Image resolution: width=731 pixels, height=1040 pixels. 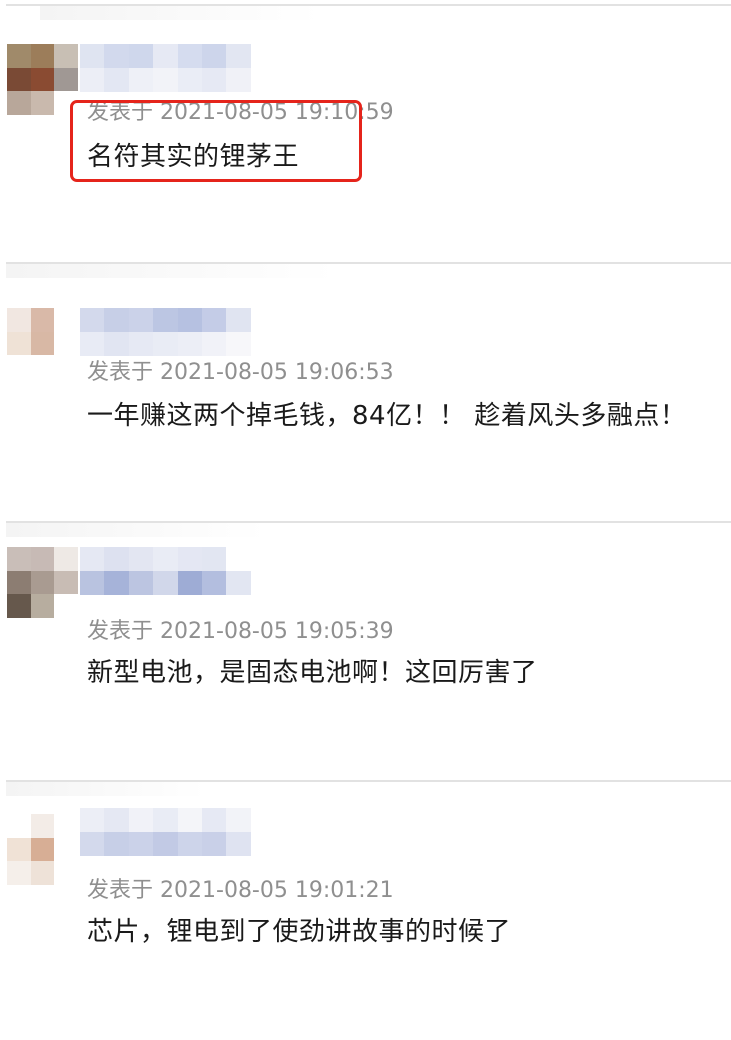 What do you see at coordinates (387, 416) in the screenshot?
I see `comment-text: 一年赚这两个掉毛钱，84亿！！ 趁着风头多融点！` at bounding box center [387, 416].